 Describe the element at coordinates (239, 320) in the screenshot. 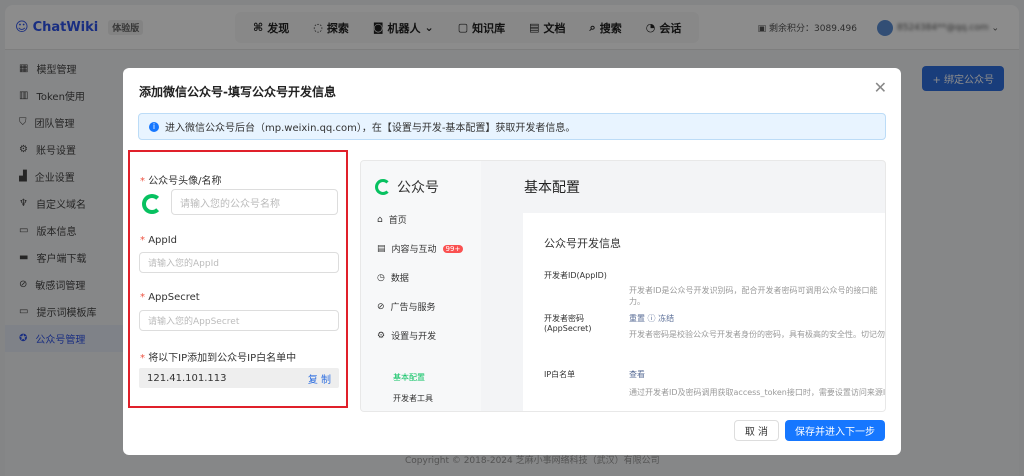

I see `appsecret-input: 请输入您的AppSecret` at that location.